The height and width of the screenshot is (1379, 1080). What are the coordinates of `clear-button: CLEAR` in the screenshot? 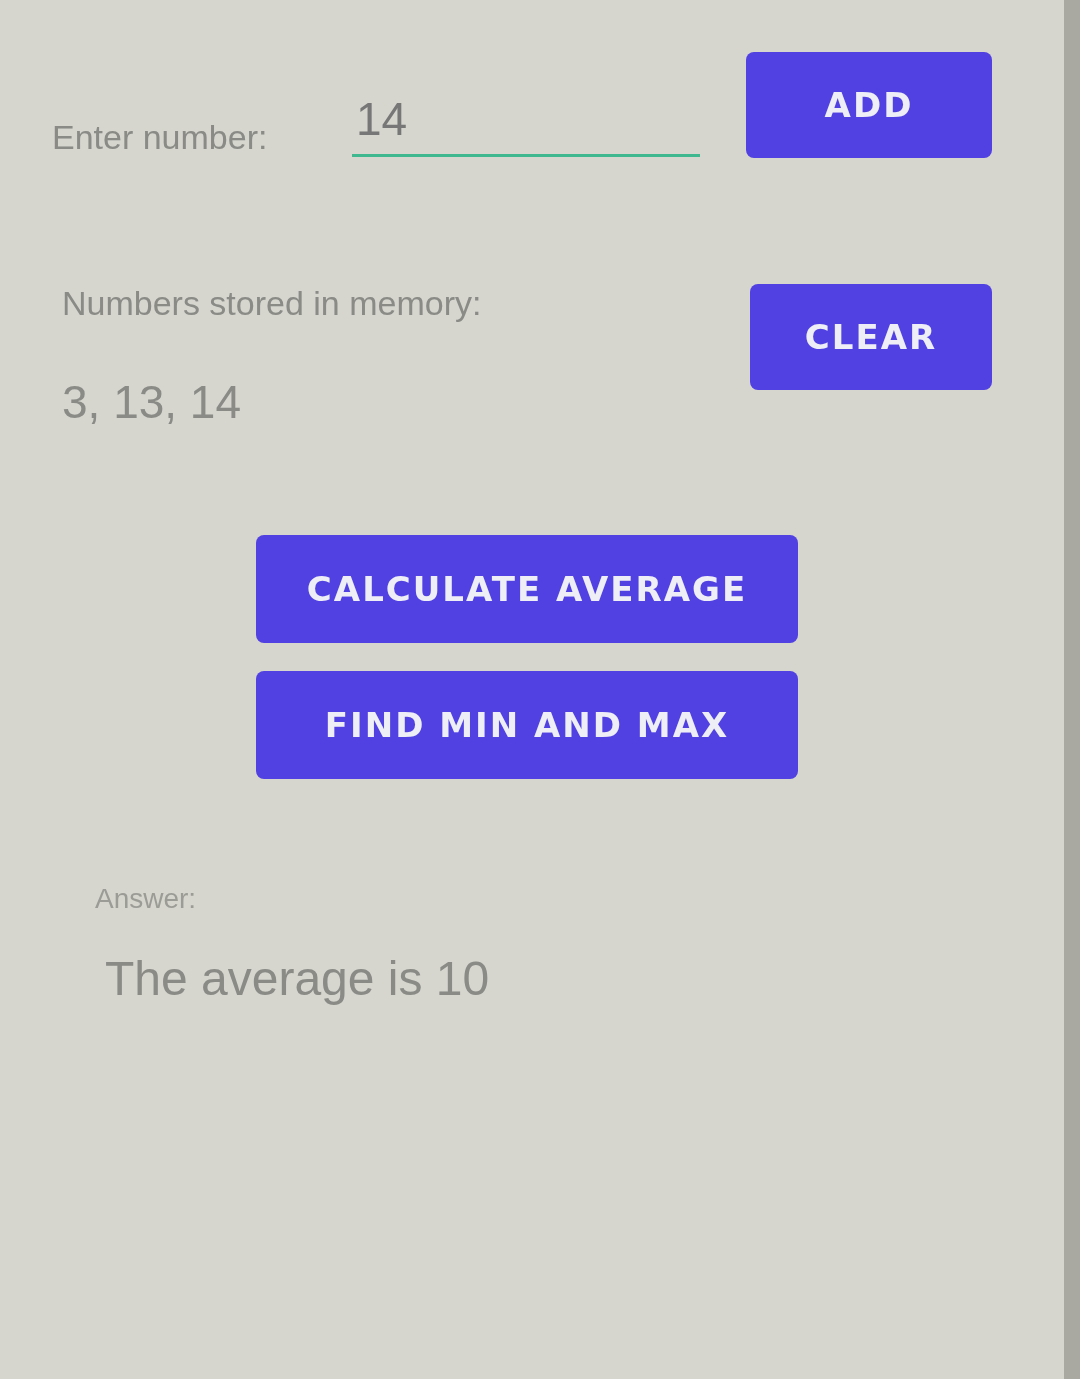 It's located at (871, 337).